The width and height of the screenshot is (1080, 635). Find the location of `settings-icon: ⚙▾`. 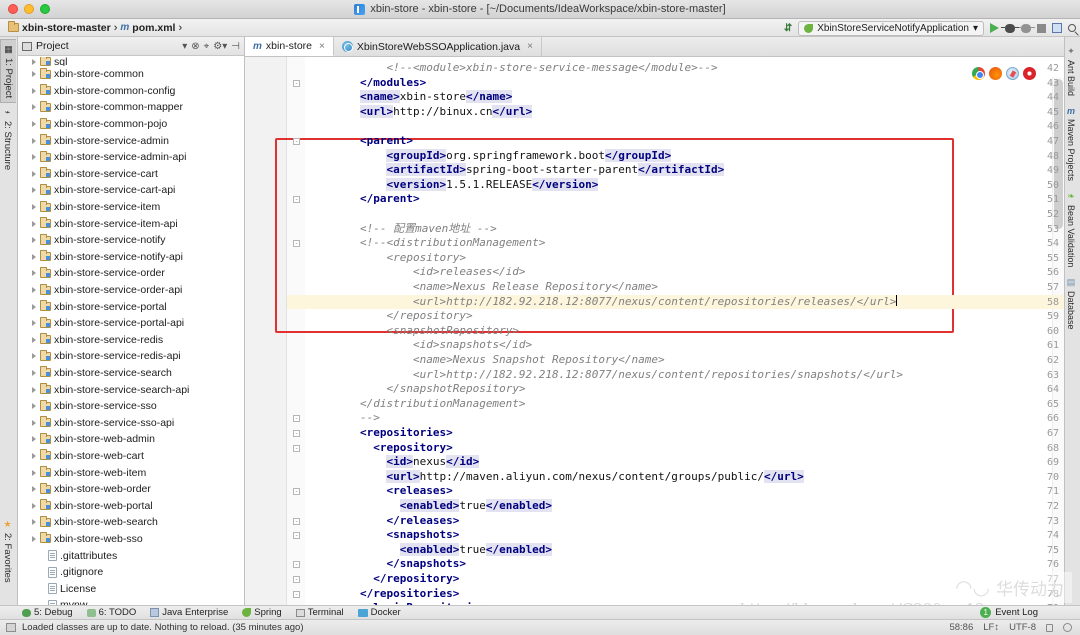

settings-icon: ⚙▾ is located at coordinates (220, 46).